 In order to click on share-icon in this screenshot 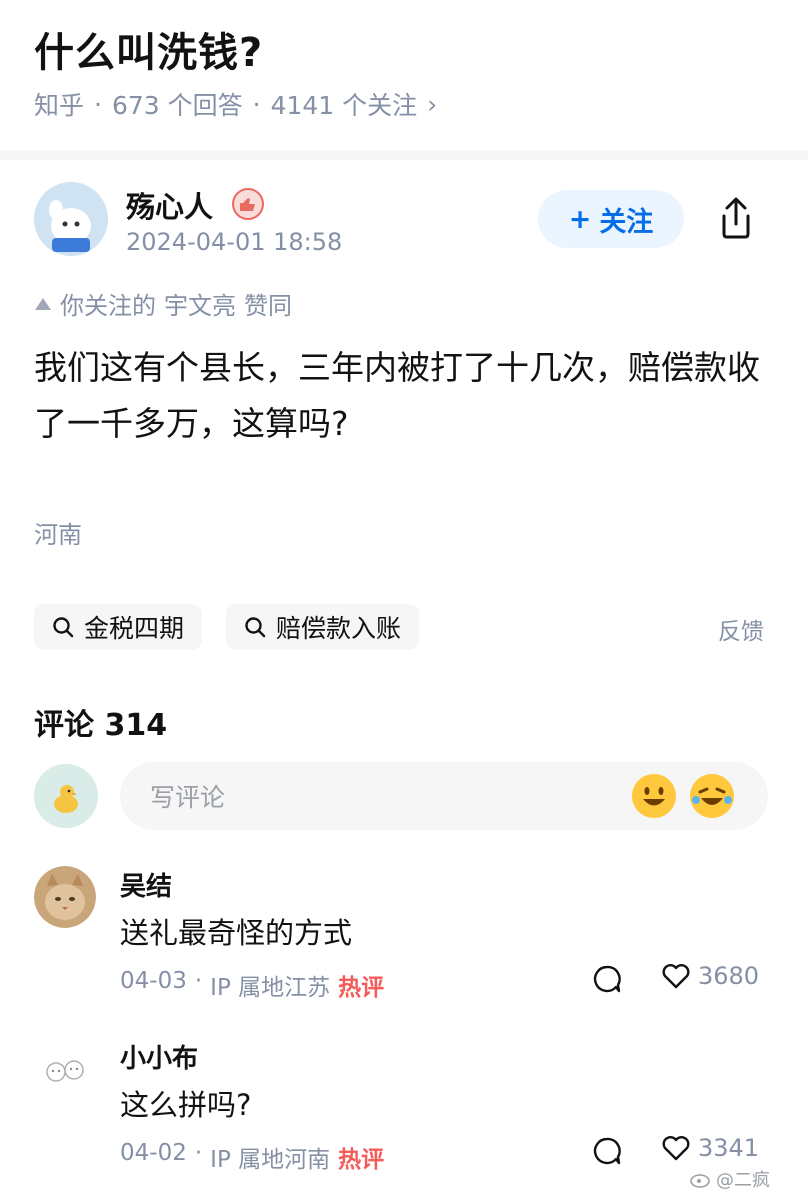, I will do `click(736, 218)`.